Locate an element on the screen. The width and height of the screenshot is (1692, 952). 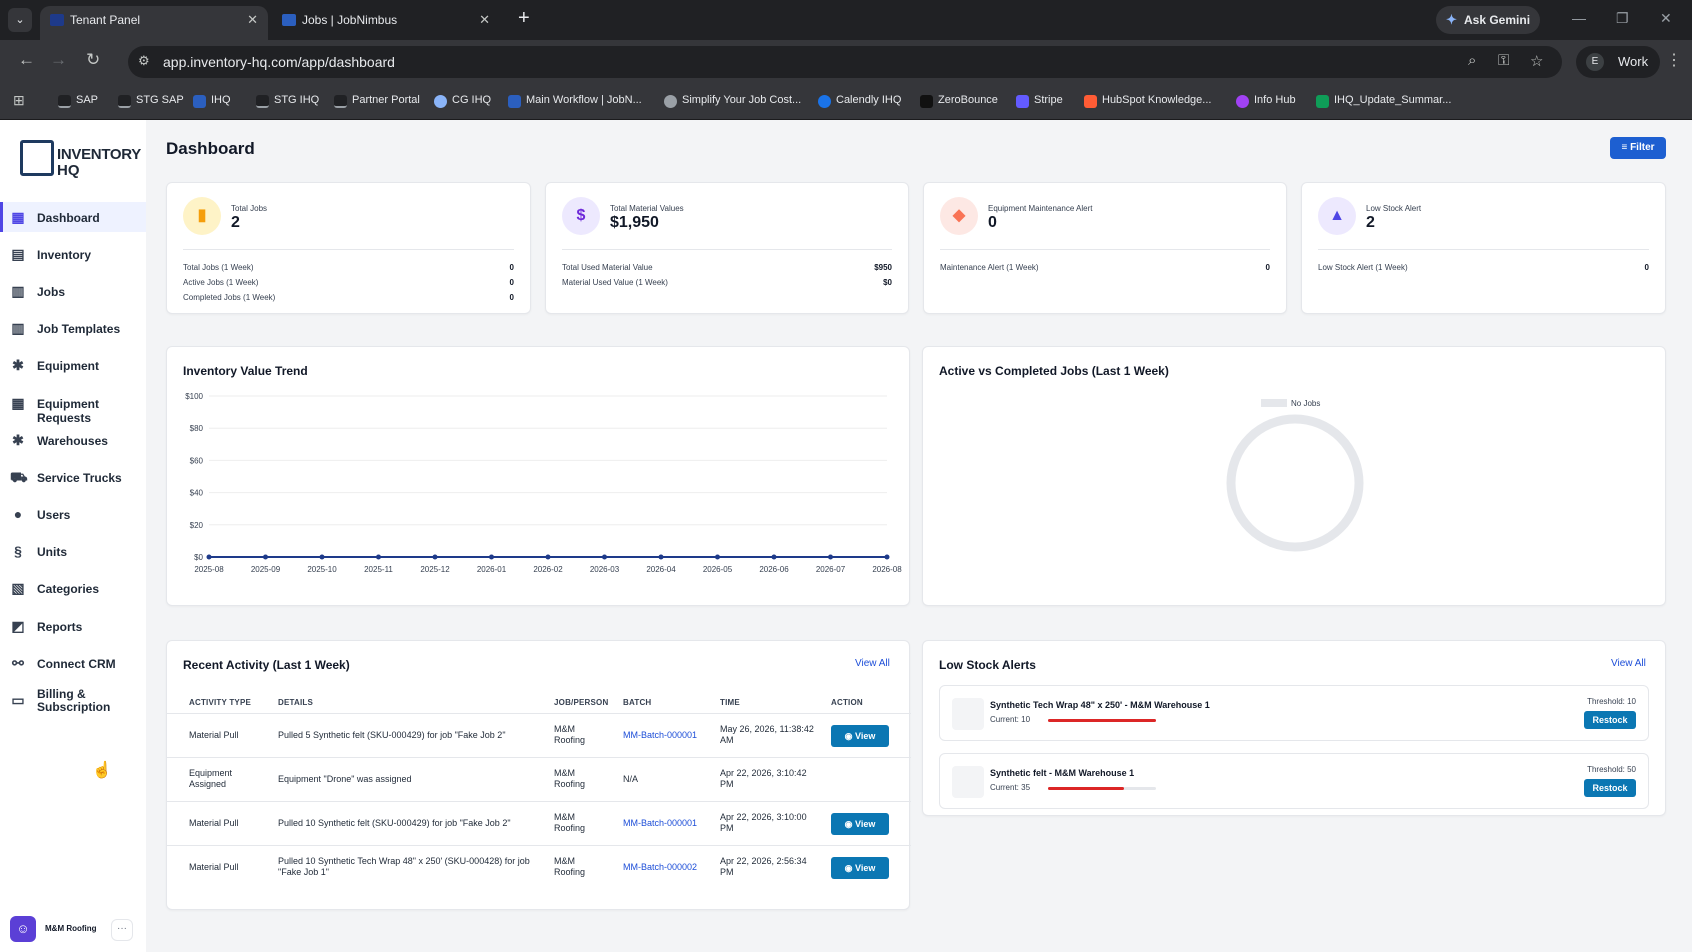
zoom-icon: ⌕ is located at coordinates (1472, 60).